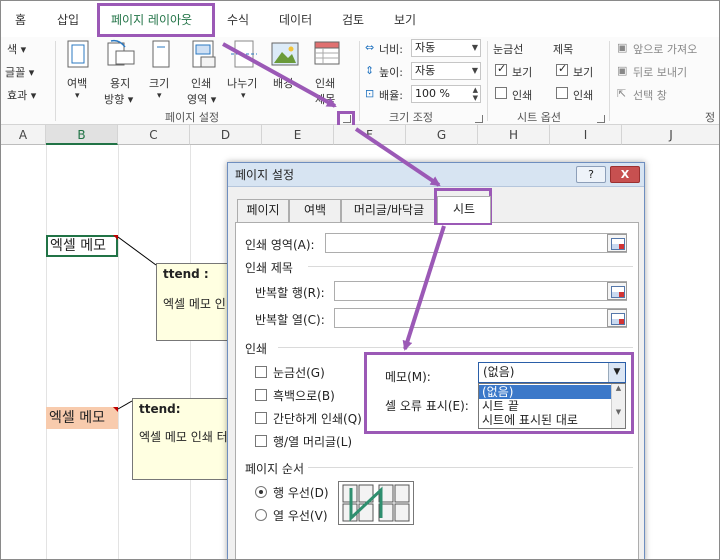 Image resolution: width=720 pixels, height=560 pixels. I want to click on headings-view-checkbox, so click(562, 69).